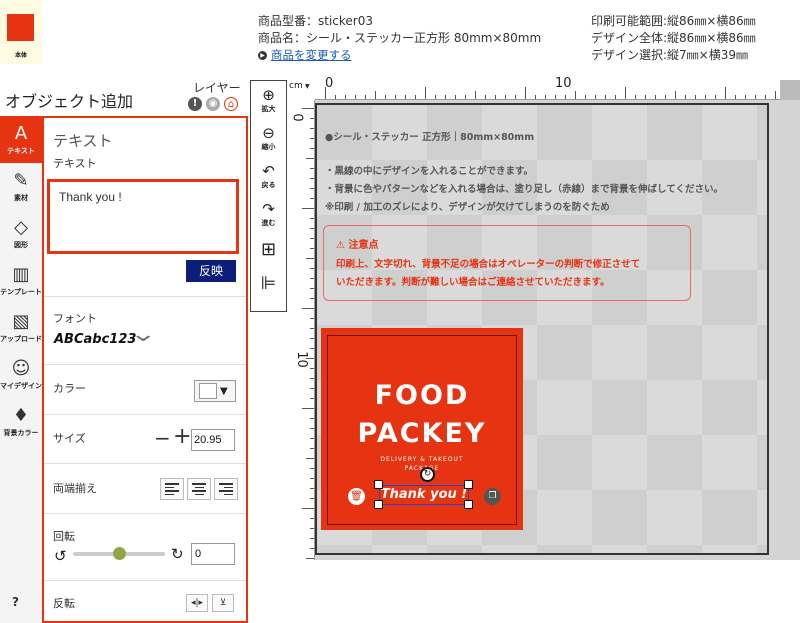 Image resolution: width=800 pixels, height=623 pixels. What do you see at coordinates (213, 440) in the screenshot?
I see `size-input` at bounding box center [213, 440].